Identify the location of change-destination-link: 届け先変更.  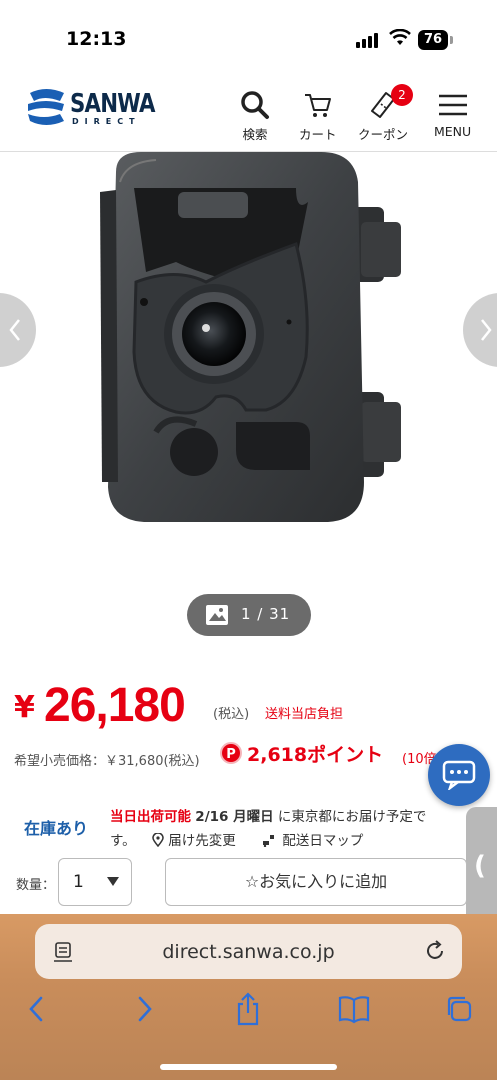
(194, 839).